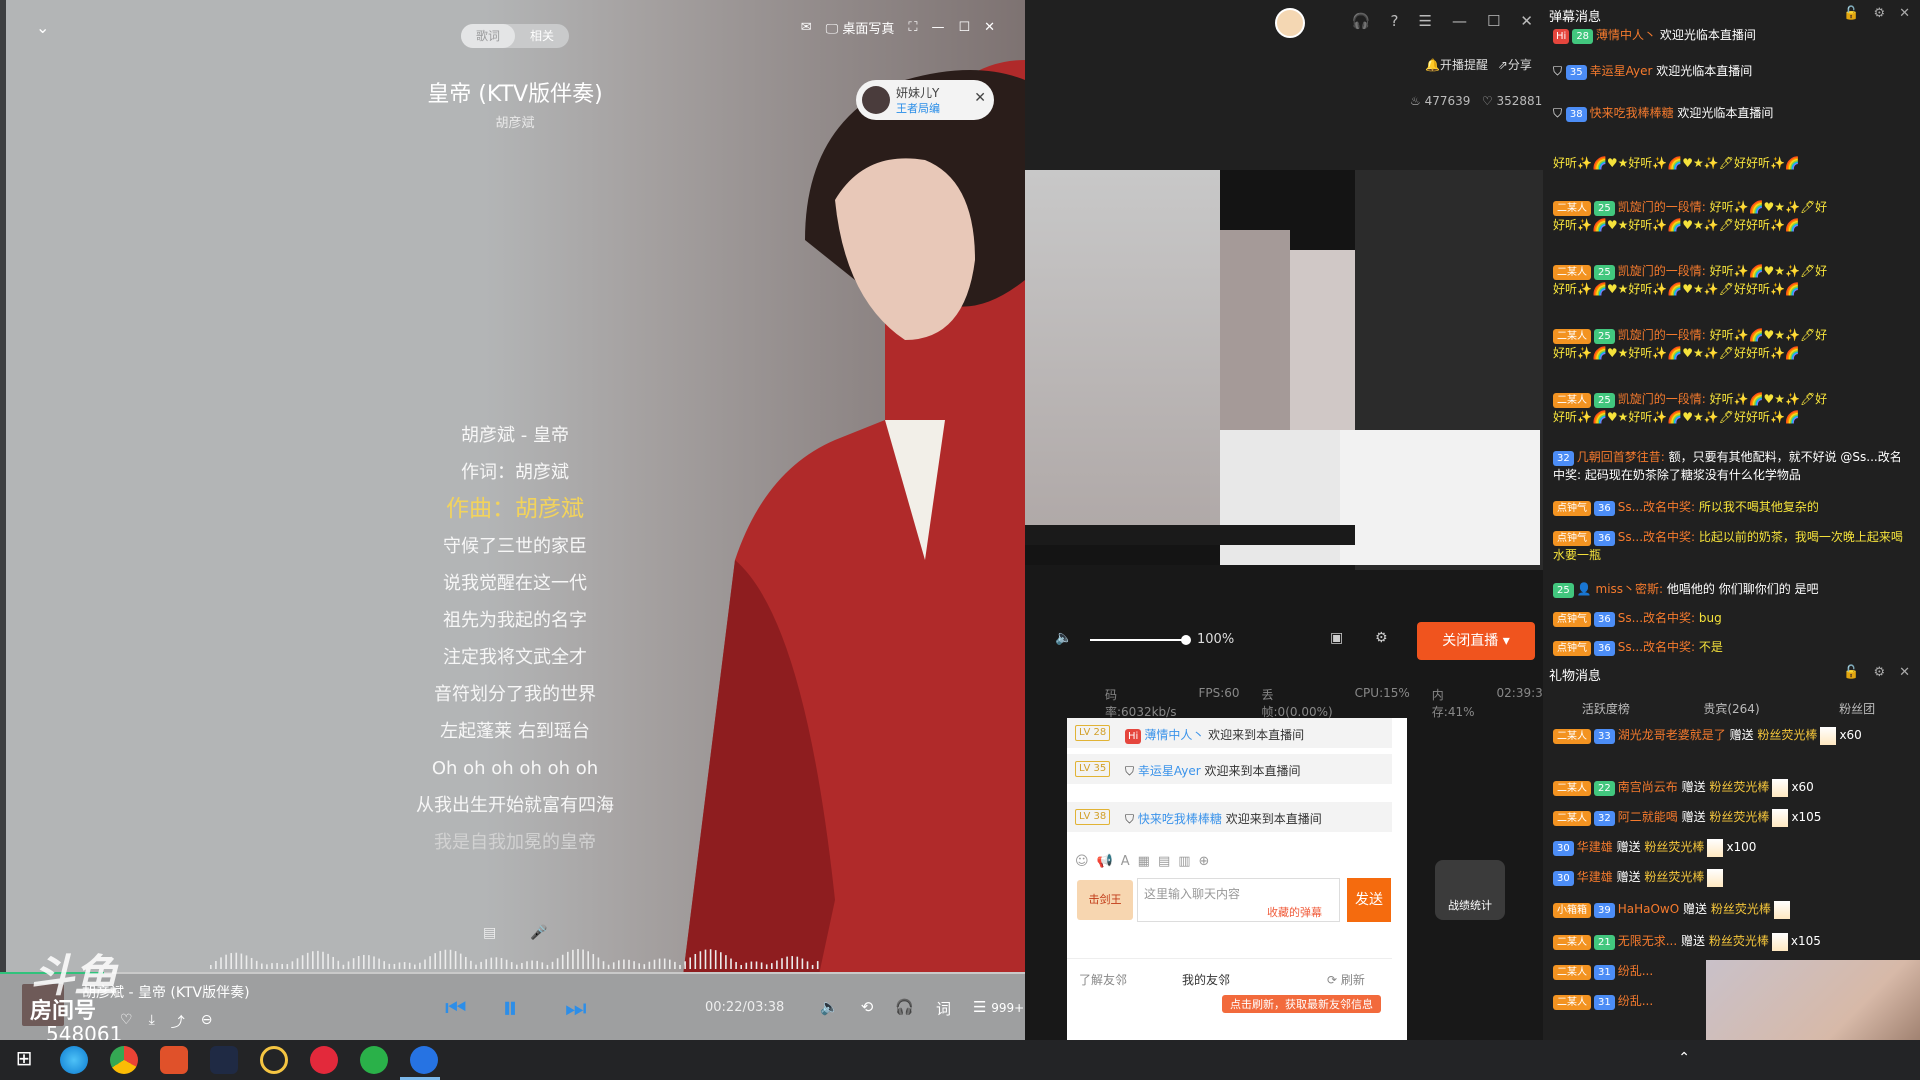  Describe the element at coordinates (1144, 861) in the screenshot. I see `sticker-icon: ▦` at that location.